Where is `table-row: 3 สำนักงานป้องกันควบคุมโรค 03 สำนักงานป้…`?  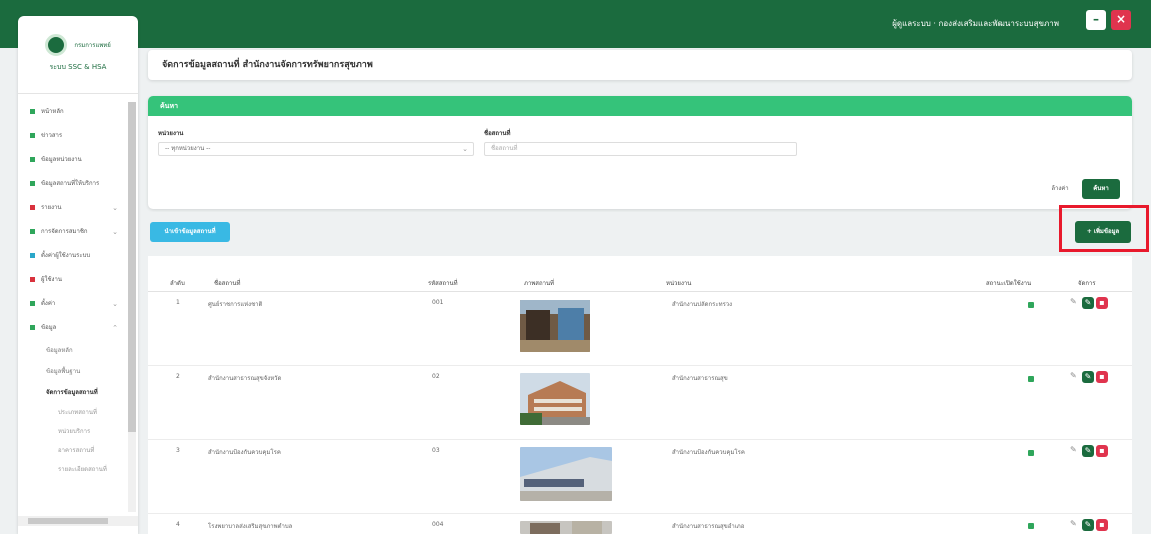
table-row: 3 สำนักงานป้องกันควบคุมโรค 03 สำนักงานป้… is located at coordinates (640, 477).